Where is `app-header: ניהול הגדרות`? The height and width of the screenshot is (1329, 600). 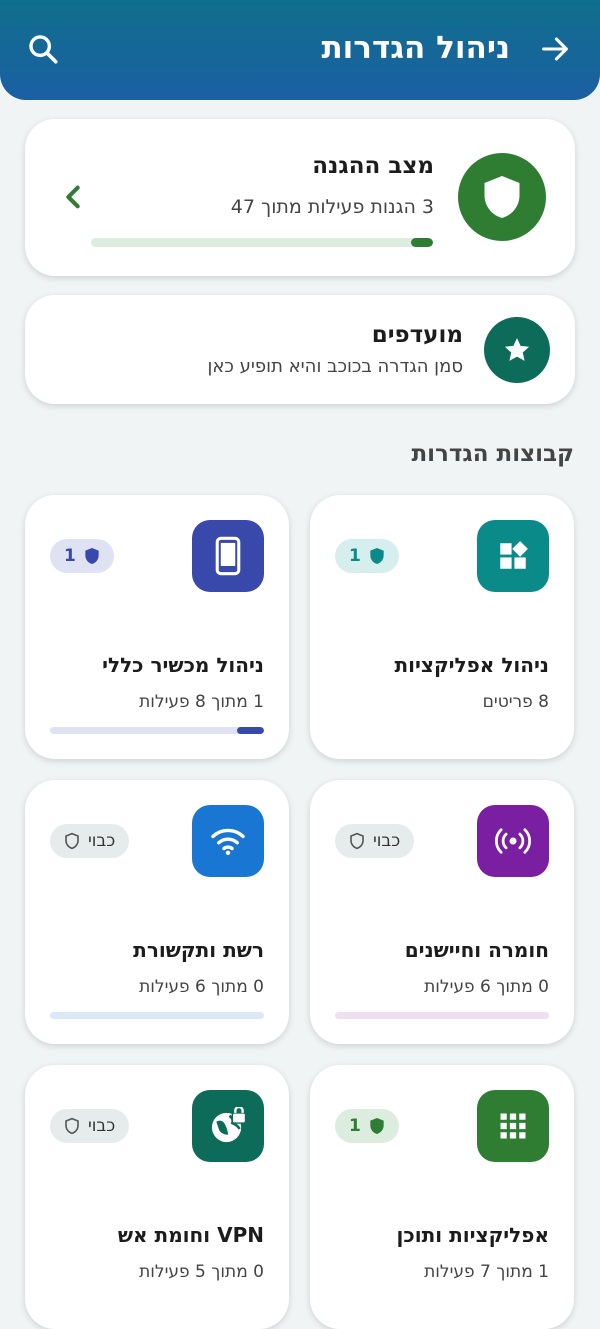 app-header: ניהול הגדרות is located at coordinates (300, 50).